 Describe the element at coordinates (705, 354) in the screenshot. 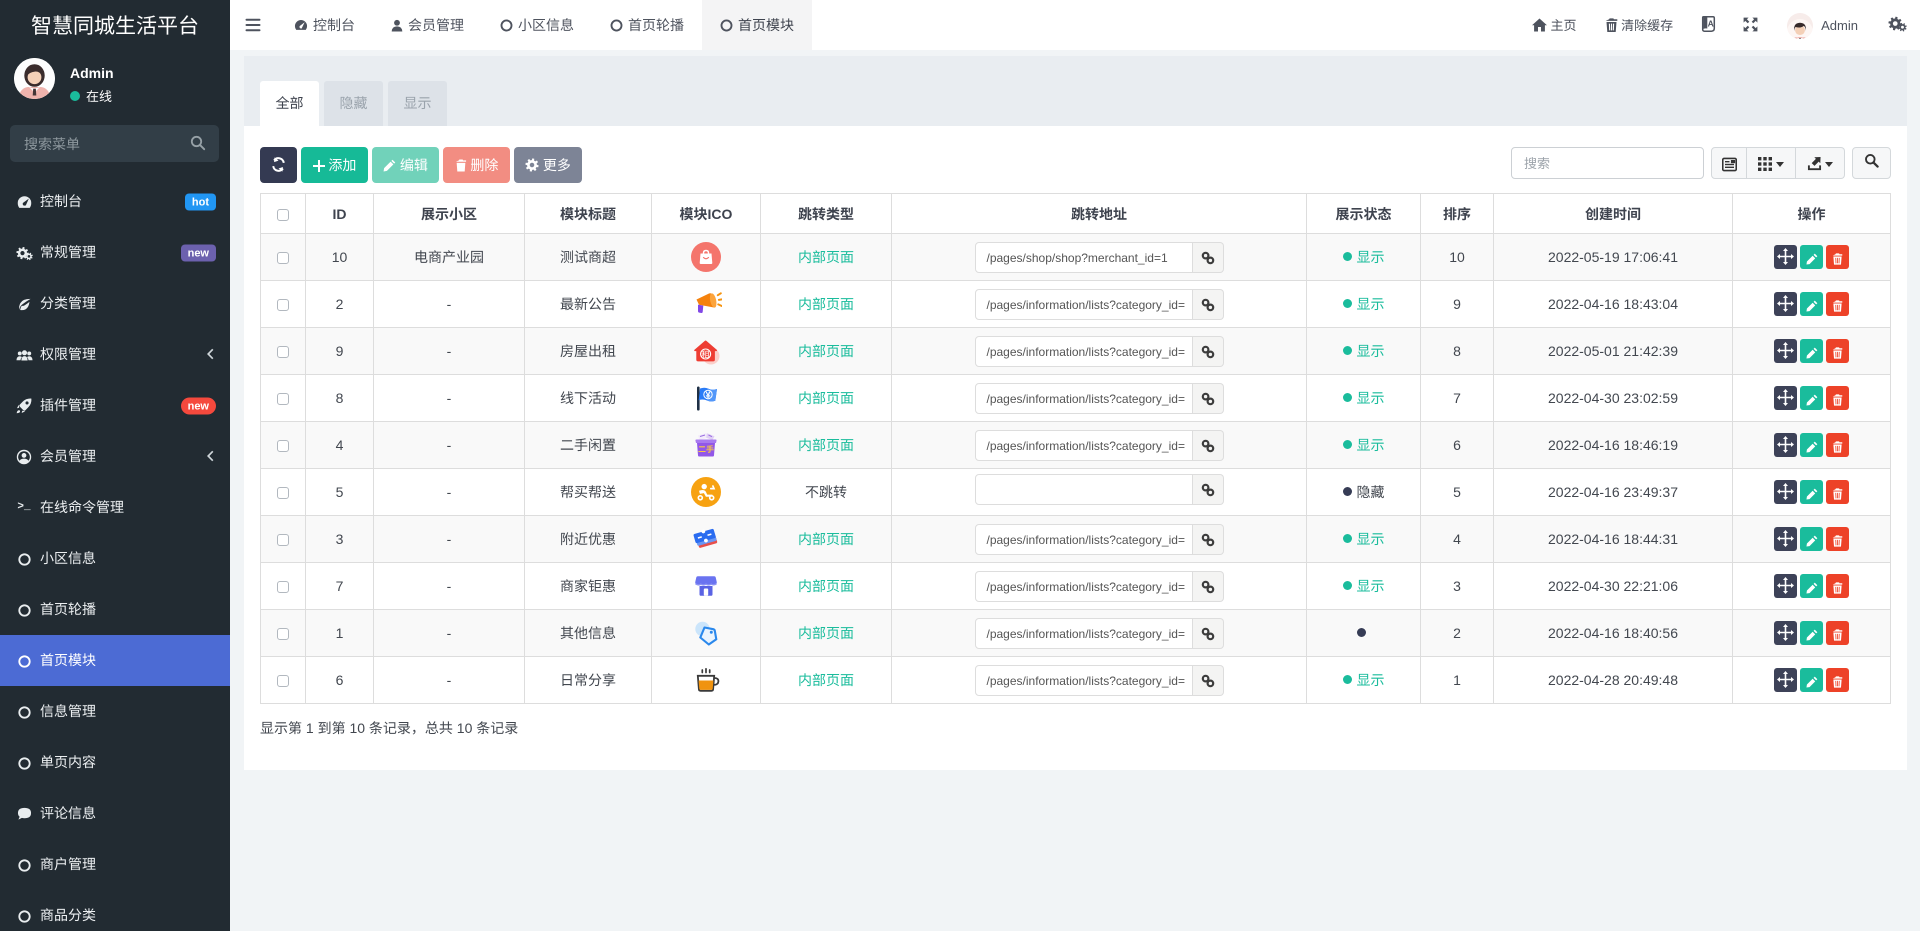

I see `svg-text: 租` at that location.